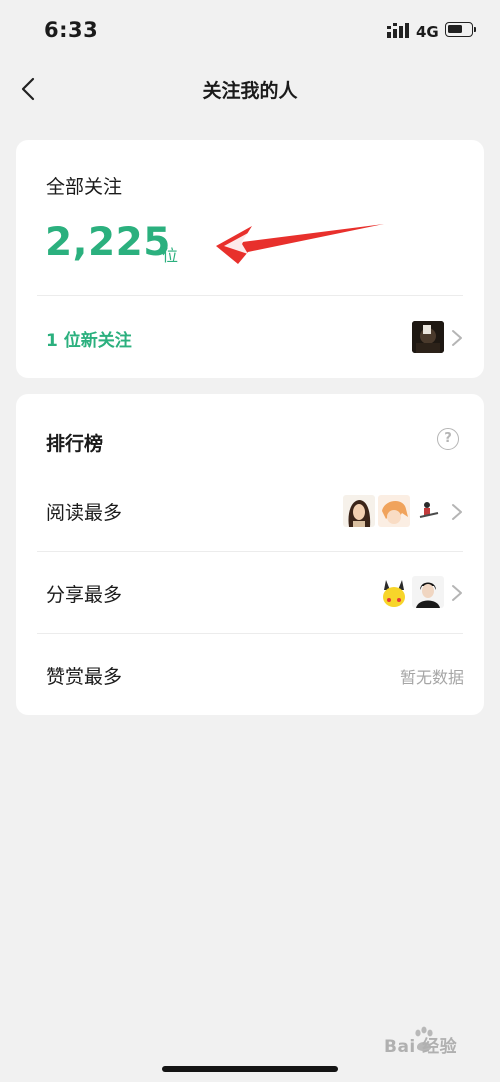 This screenshot has height=1082, width=500. I want to click on status-bar: 6:33 4G, so click(250, 31).